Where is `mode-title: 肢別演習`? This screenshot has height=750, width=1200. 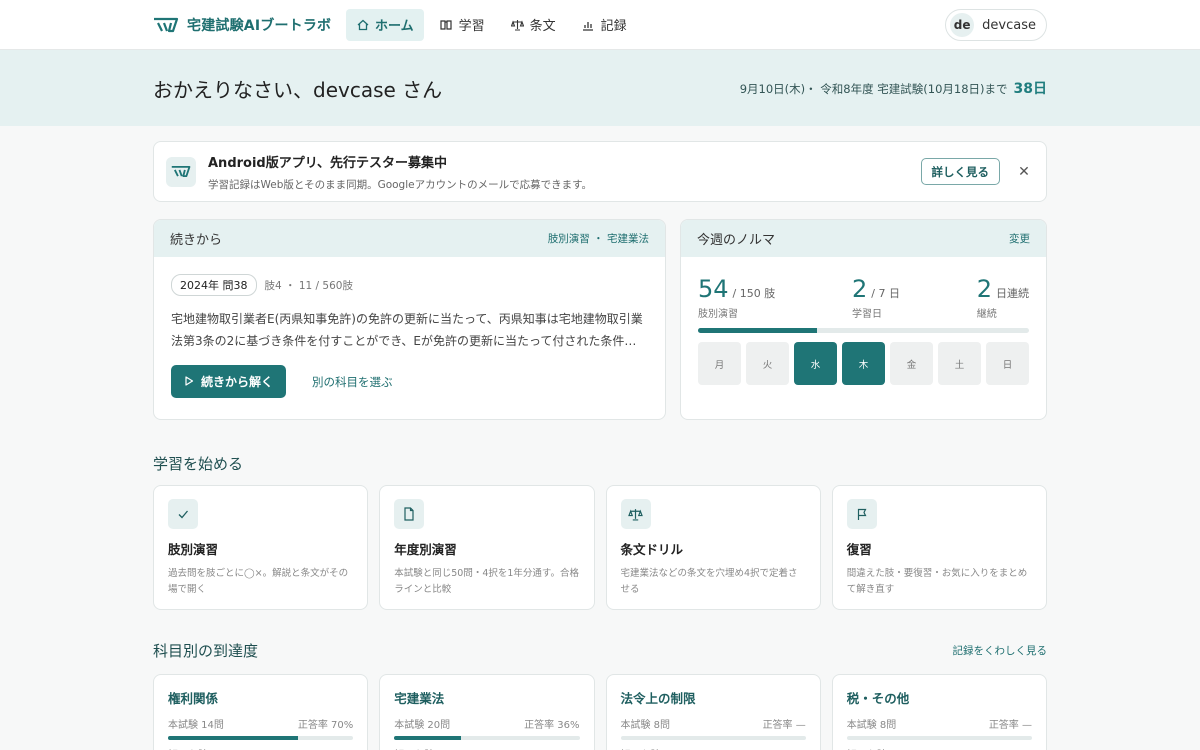 mode-title: 肢別演習 is located at coordinates (193, 549).